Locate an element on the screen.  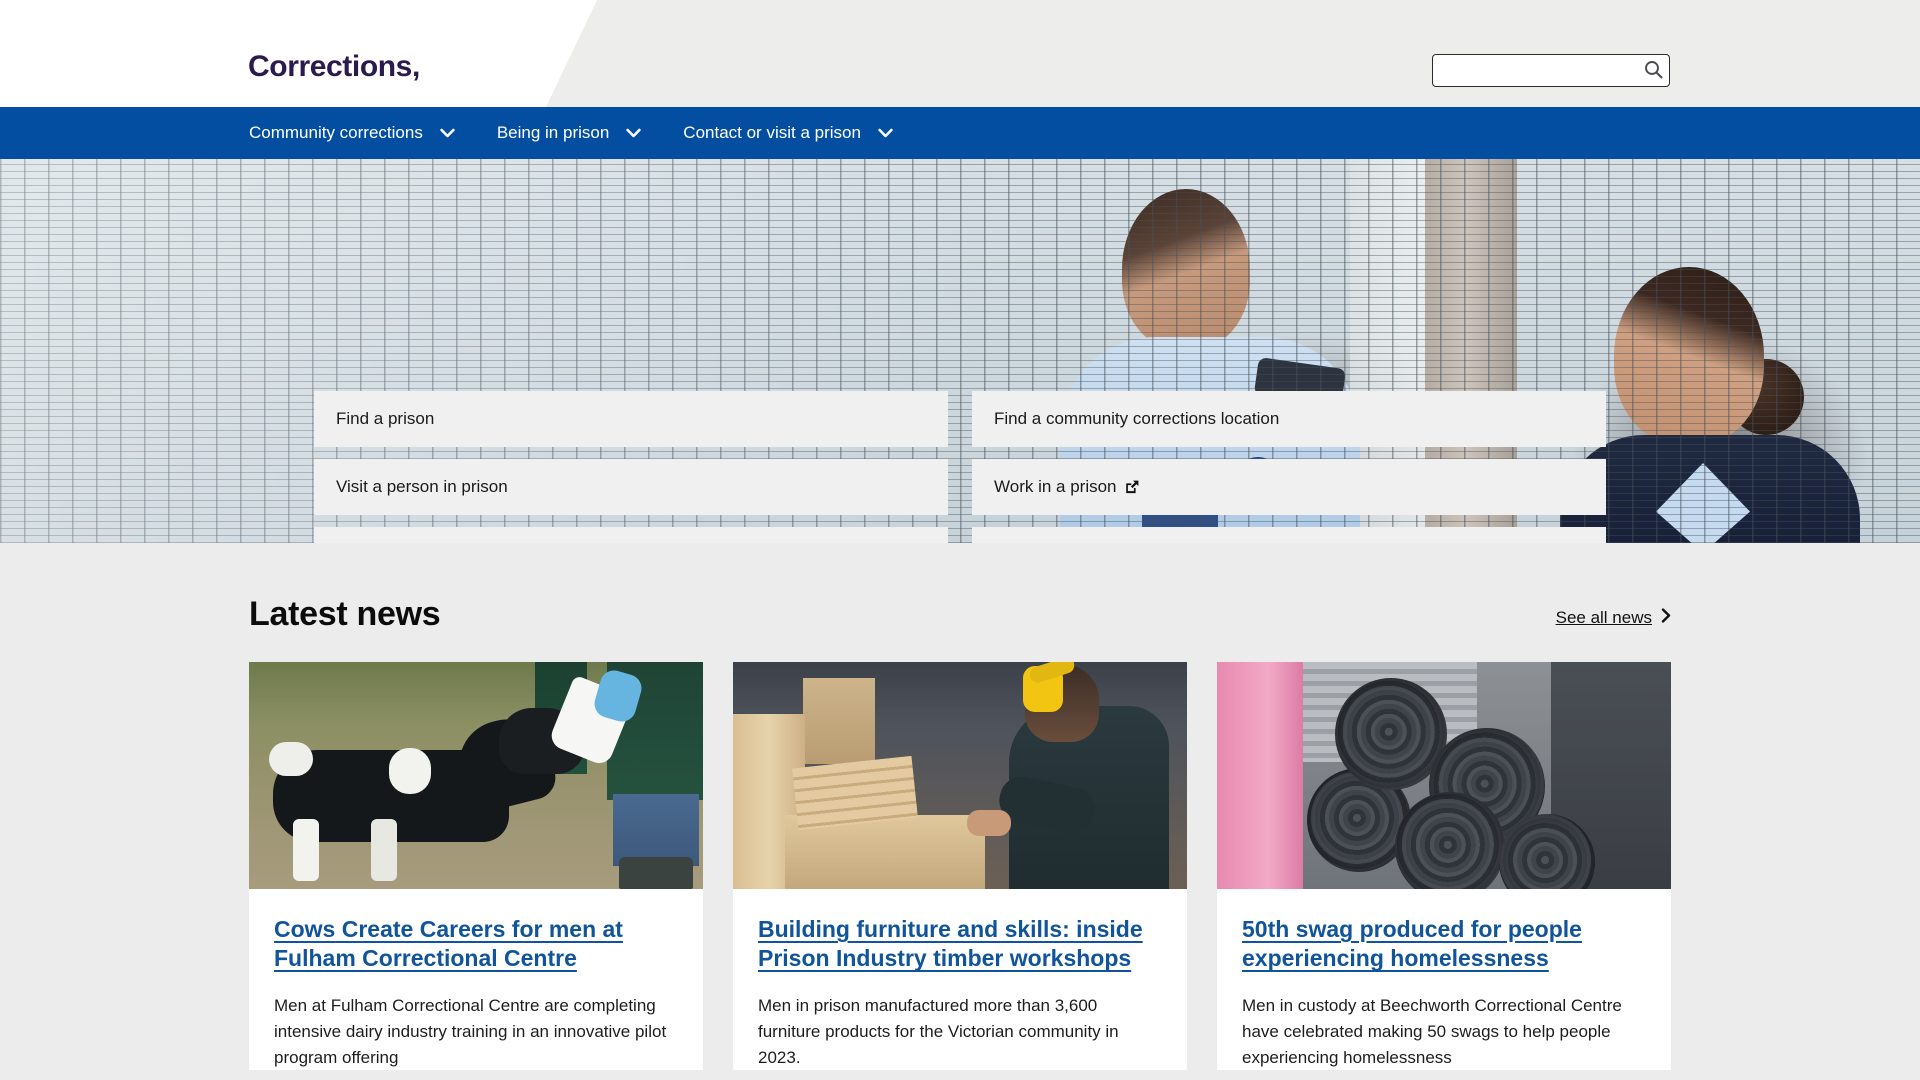
nav-item-label: Contact or visit a prison is located at coordinates (772, 132).